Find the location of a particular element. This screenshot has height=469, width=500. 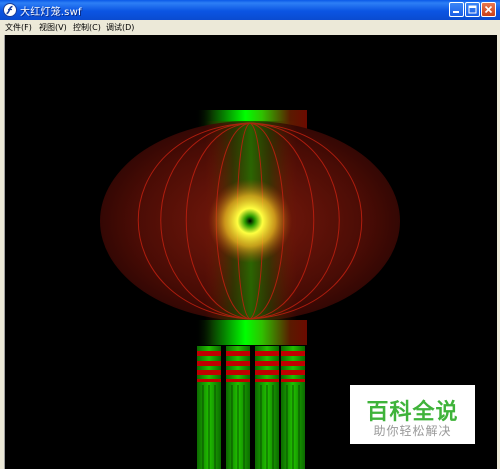

watermark-subtitle: 助你轻松解决 is located at coordinates (412, 431).